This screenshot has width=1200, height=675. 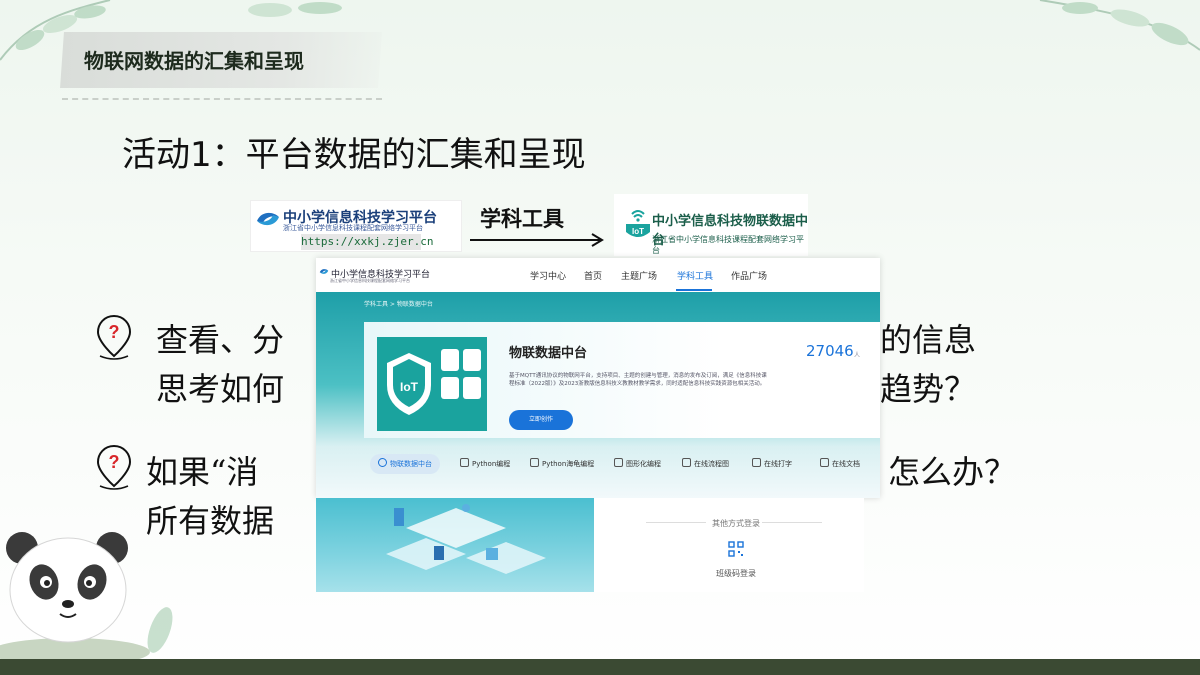 What do you see at coordinates (728, 245) in the screenshot?
I see `iot-platform-subtitle: 浙江省中小学信息科技课程配套网络学习平台` at bounding box center [728, 245].